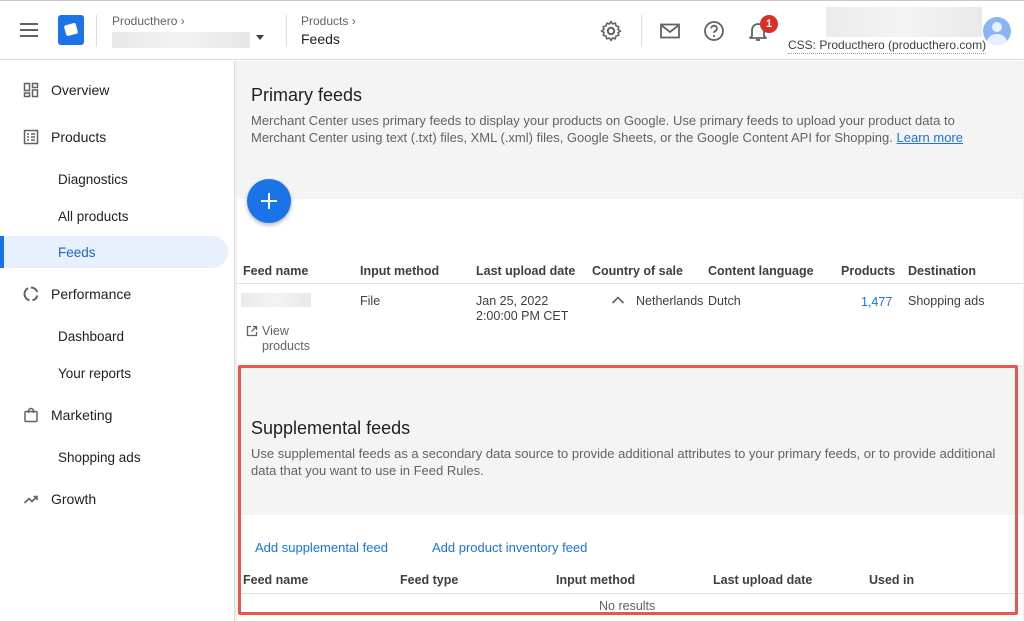 The image size is (1024, 621). I want to click on learn-more-link: Learn more, so click(930, 137).